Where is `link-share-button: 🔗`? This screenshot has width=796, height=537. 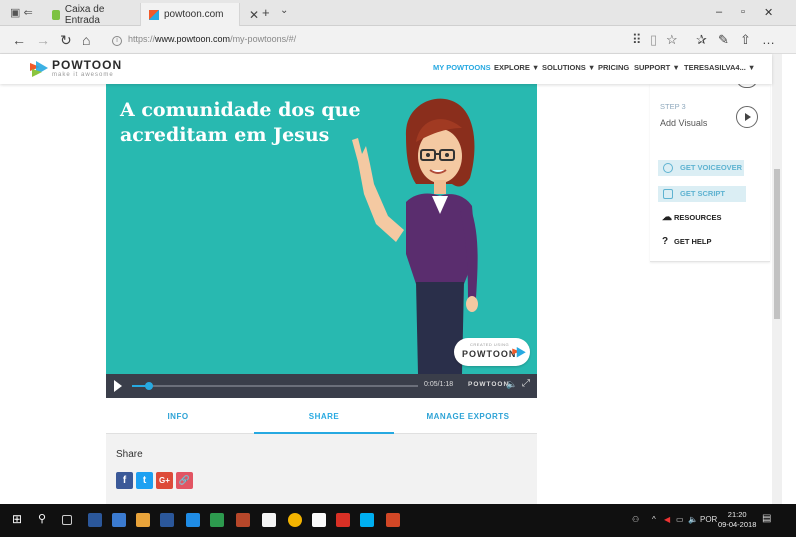 link-share-button: 🔗 is located at coordinates (184, 480).